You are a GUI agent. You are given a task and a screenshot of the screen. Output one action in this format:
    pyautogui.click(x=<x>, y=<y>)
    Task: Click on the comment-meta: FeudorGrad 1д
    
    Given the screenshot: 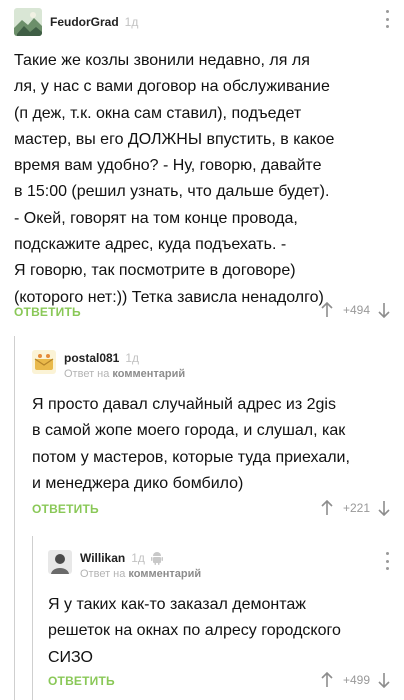 What is the action you would take?
    pyautogui.click(x=94, y=19)
    